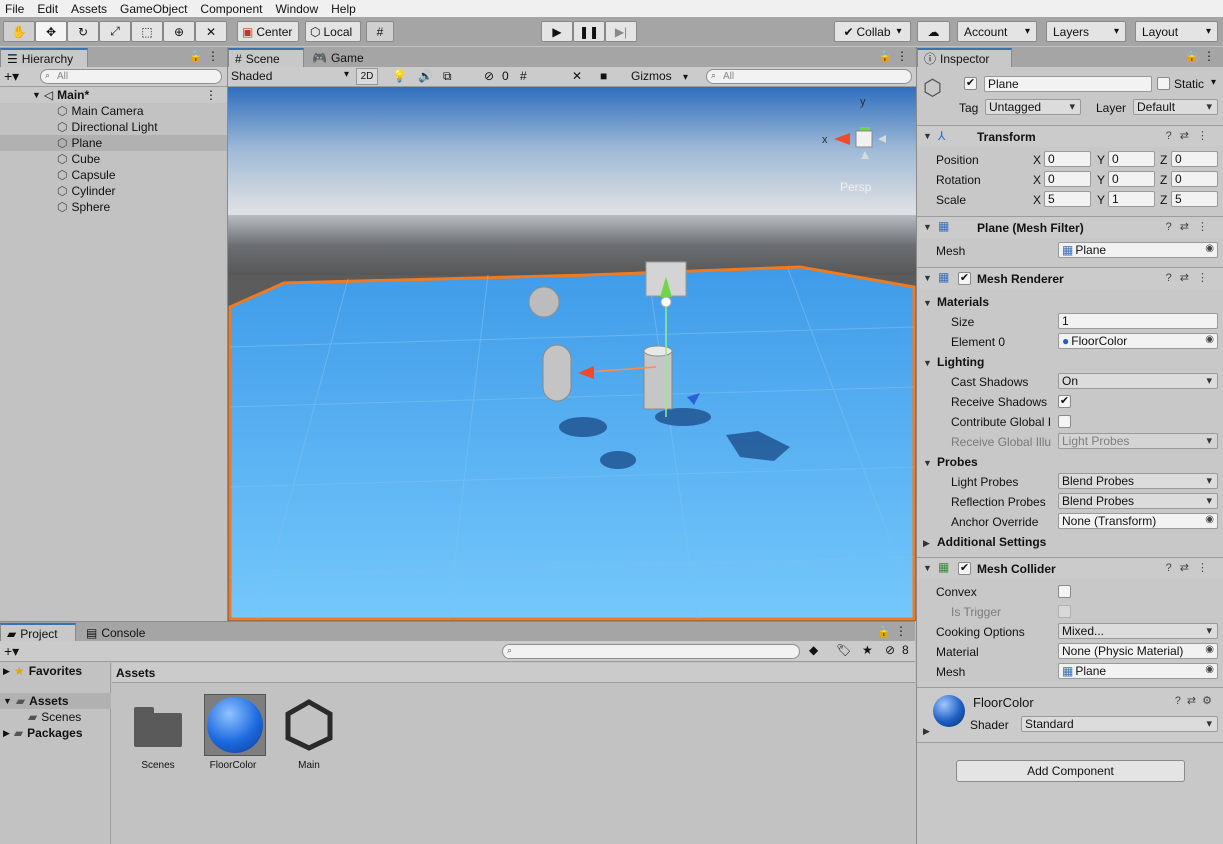  What do you see at coordinates (179, 31) in the screenshot?
I see `transform-tool-button: ⊕` at bounding box center [179, 31].